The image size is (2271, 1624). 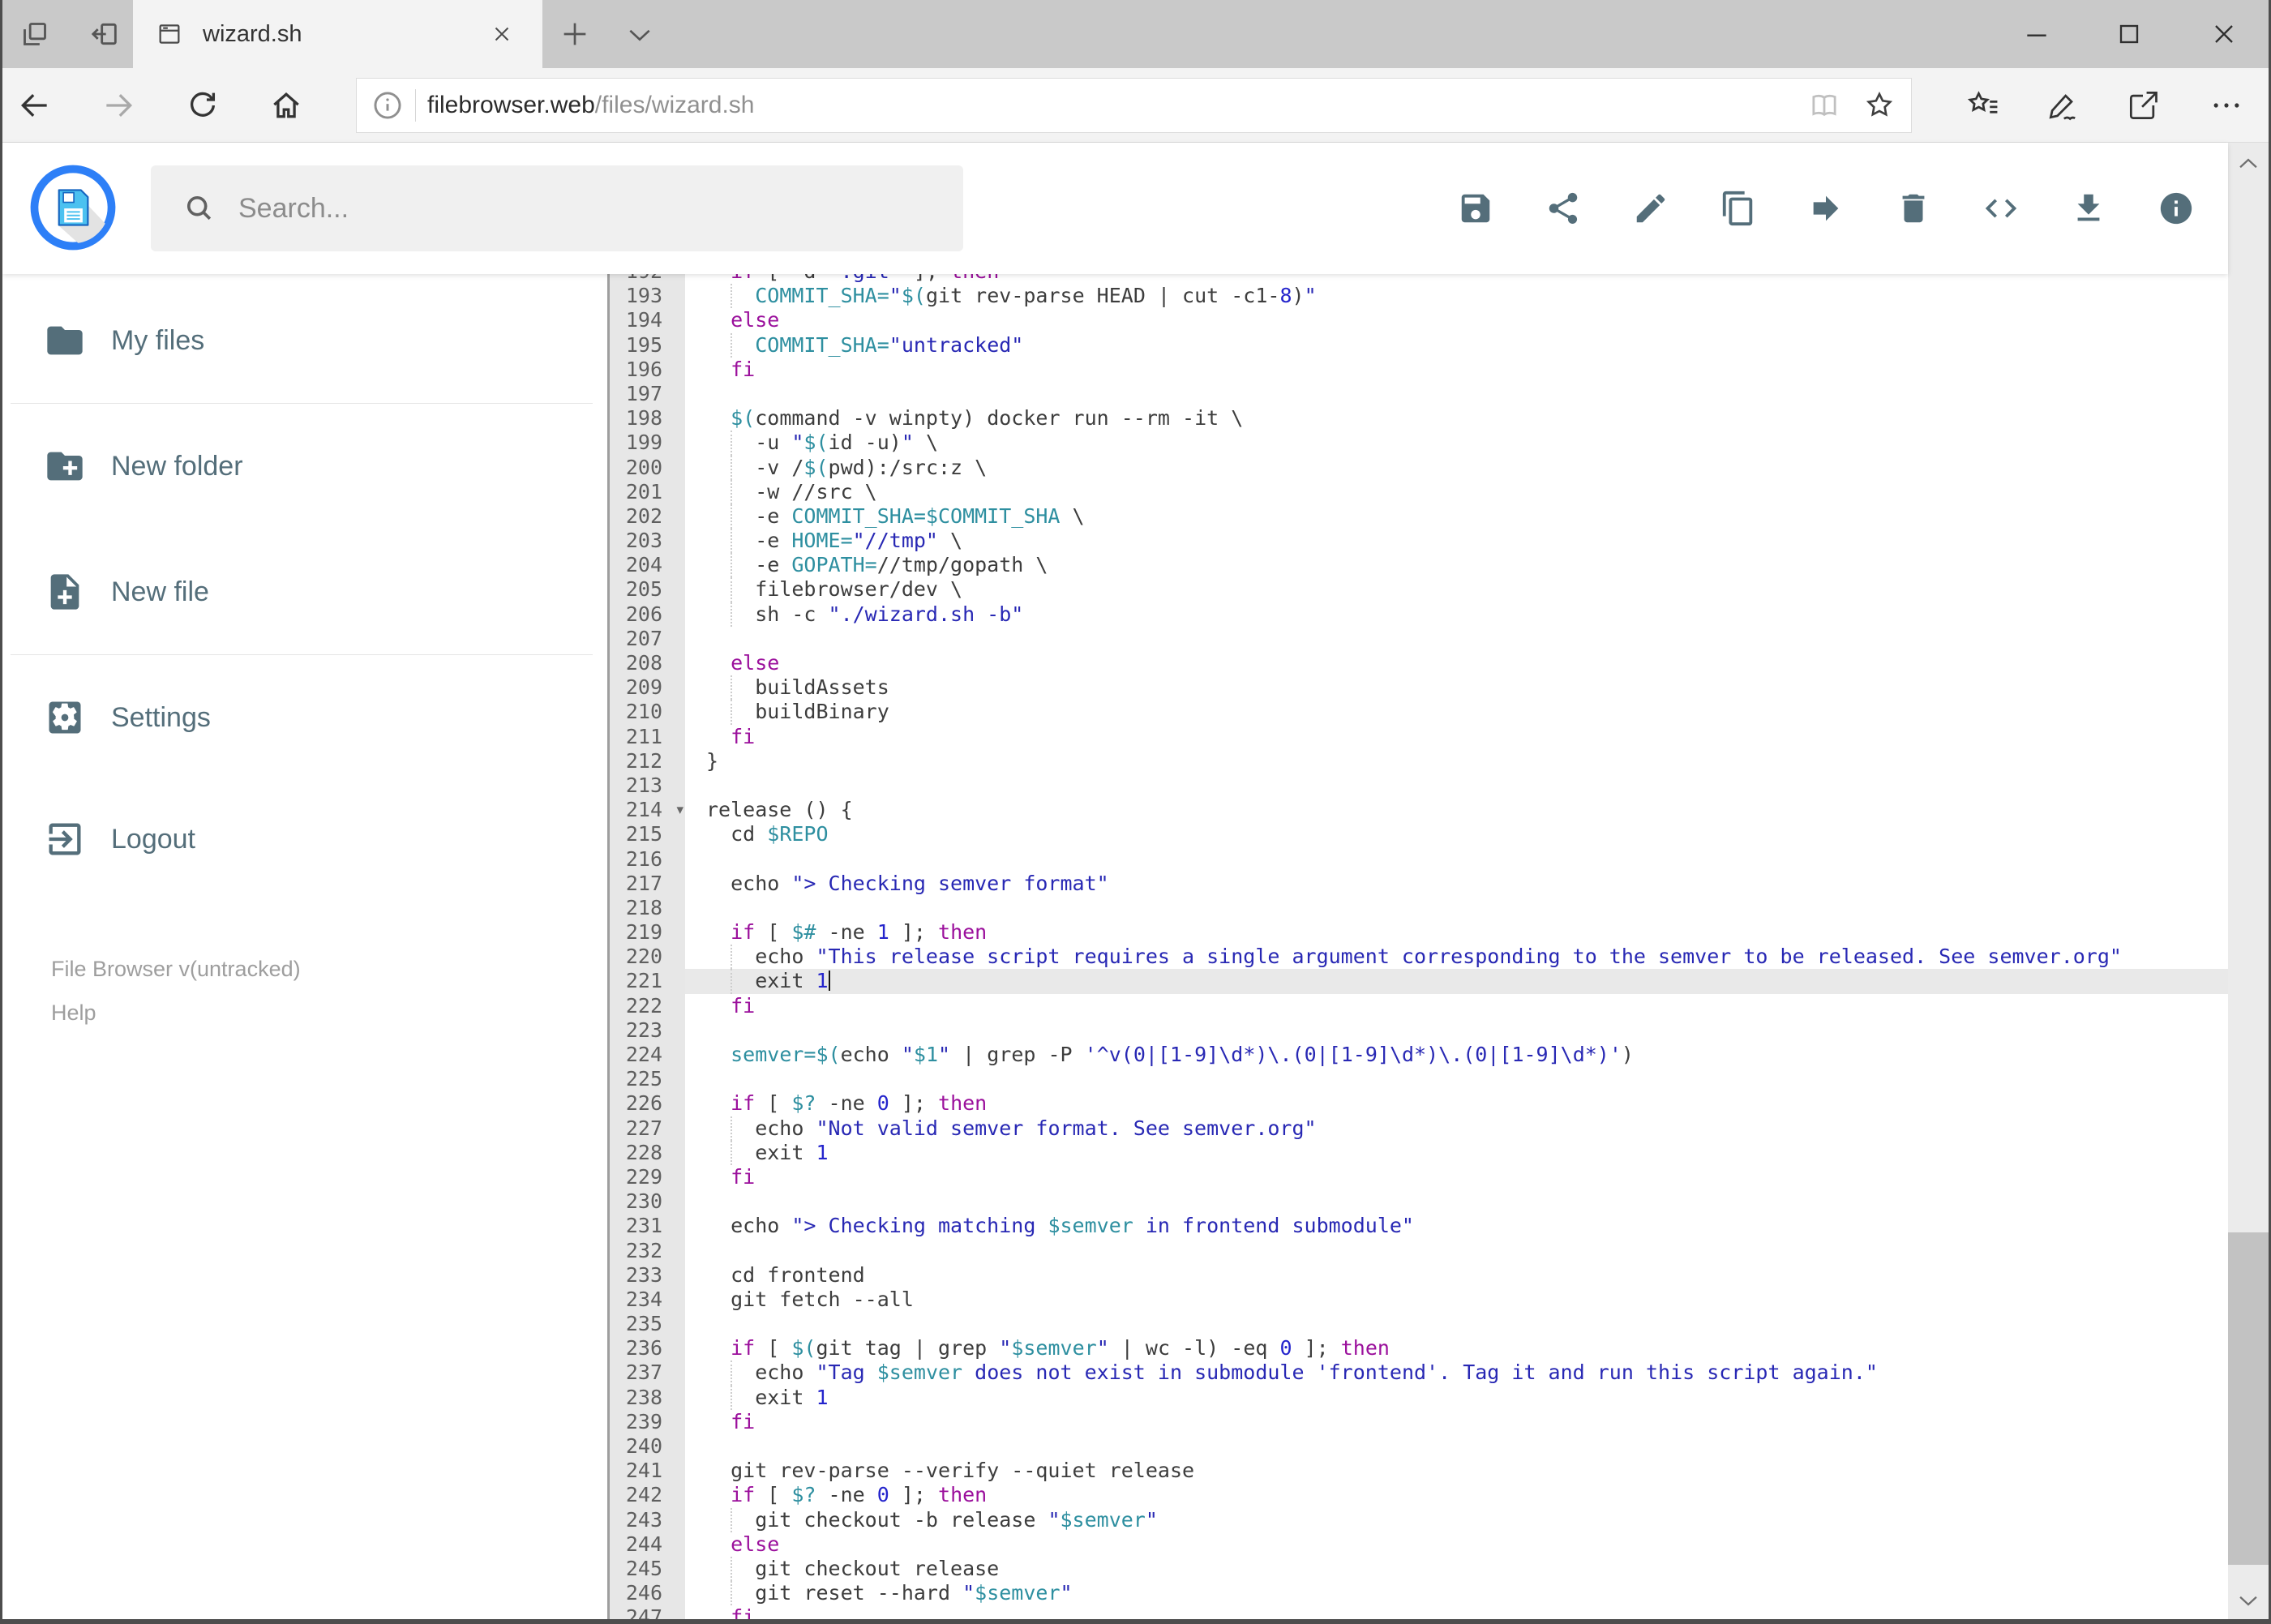 What do you see at coordinates (647, 1569) in the screenshot?
I see `line-number: 245` at bounding box center [647, 1569].